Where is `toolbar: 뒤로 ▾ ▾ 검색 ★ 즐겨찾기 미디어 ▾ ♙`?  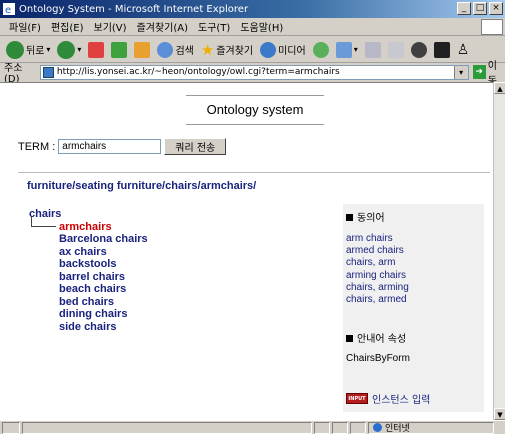 toolbar: 뒤로 ▾ ▾ 검색 ★ 즐겨찾기 미디어 ▾ ♙ is located at coordinates (252, 50).